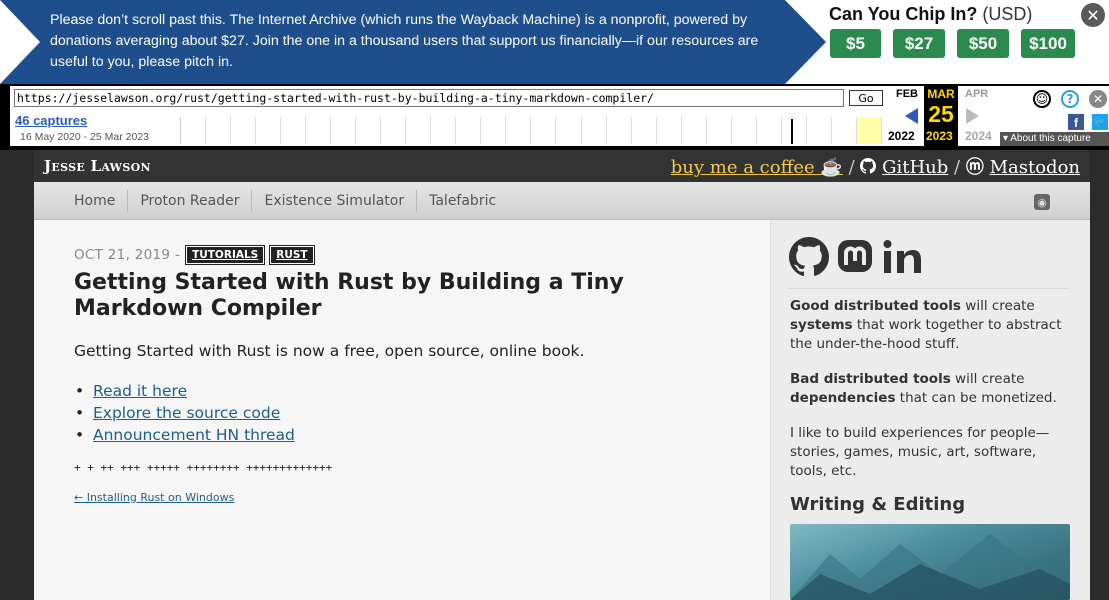 This screenshot has width=1109, height=600. I want to click on donation-currency: (USD), so click(1007, 14).